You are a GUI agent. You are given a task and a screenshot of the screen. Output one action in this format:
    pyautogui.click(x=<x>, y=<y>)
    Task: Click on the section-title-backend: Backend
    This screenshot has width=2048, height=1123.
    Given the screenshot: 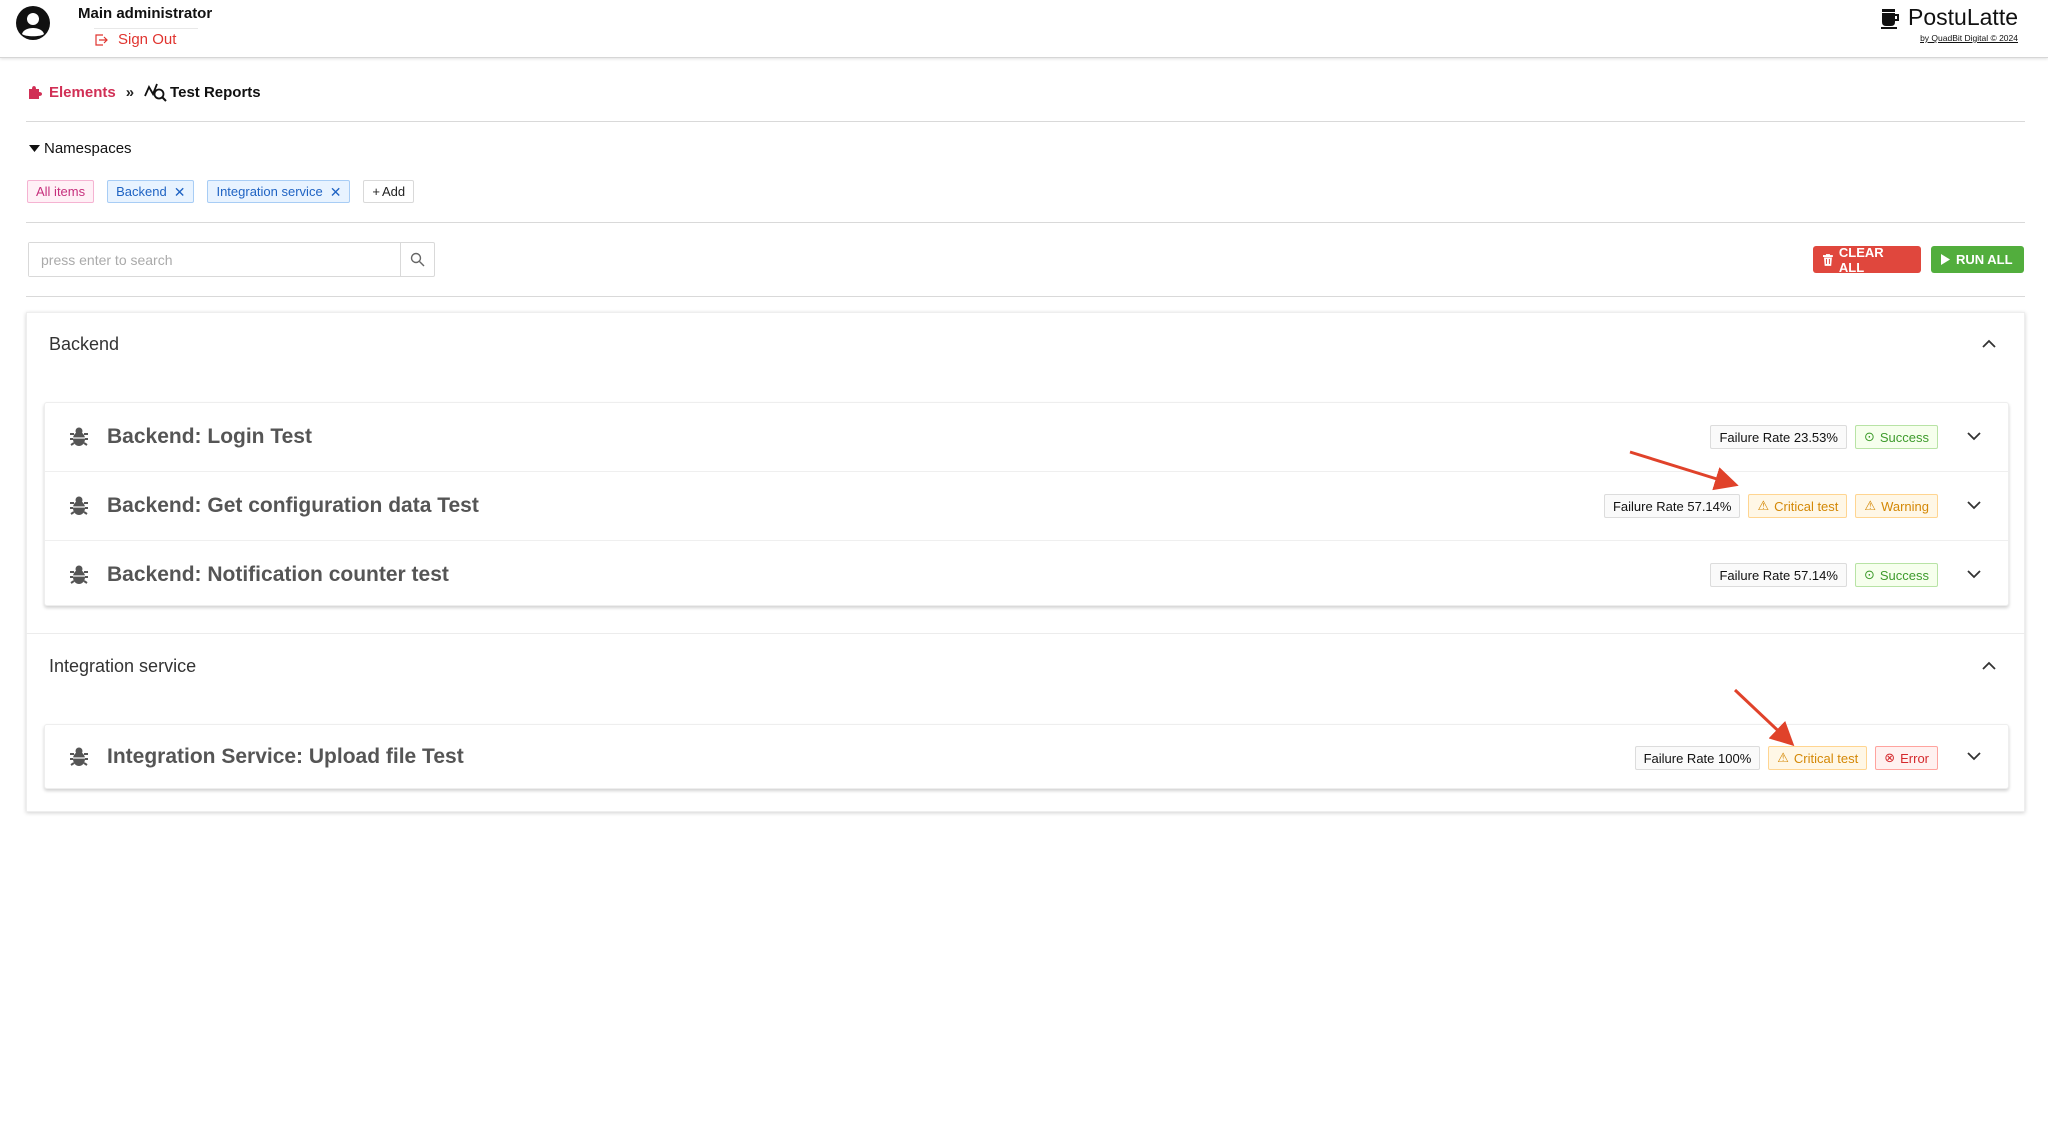 What is the action you would take?
    pyautogui.click(x=84, y=344)
    